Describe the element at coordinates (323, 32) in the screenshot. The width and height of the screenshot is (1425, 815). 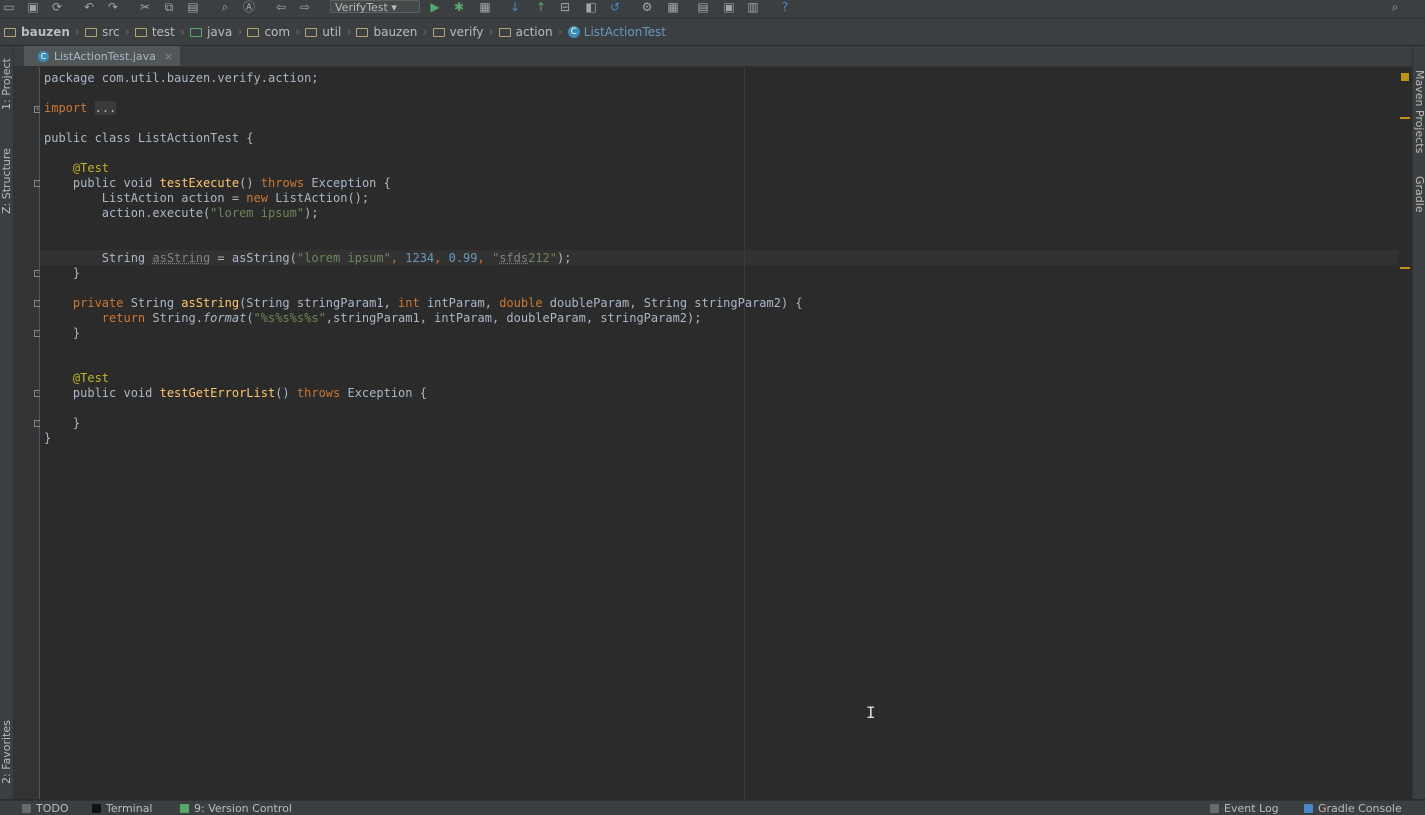
I see `breadcrumb-util: util` at that location.